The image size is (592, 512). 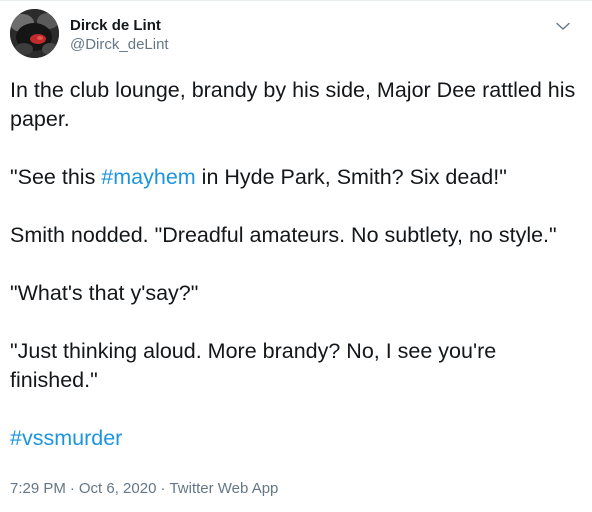 I want to click on tweet-hashtag-line: #vssmurder, so click(x=296, y=438).